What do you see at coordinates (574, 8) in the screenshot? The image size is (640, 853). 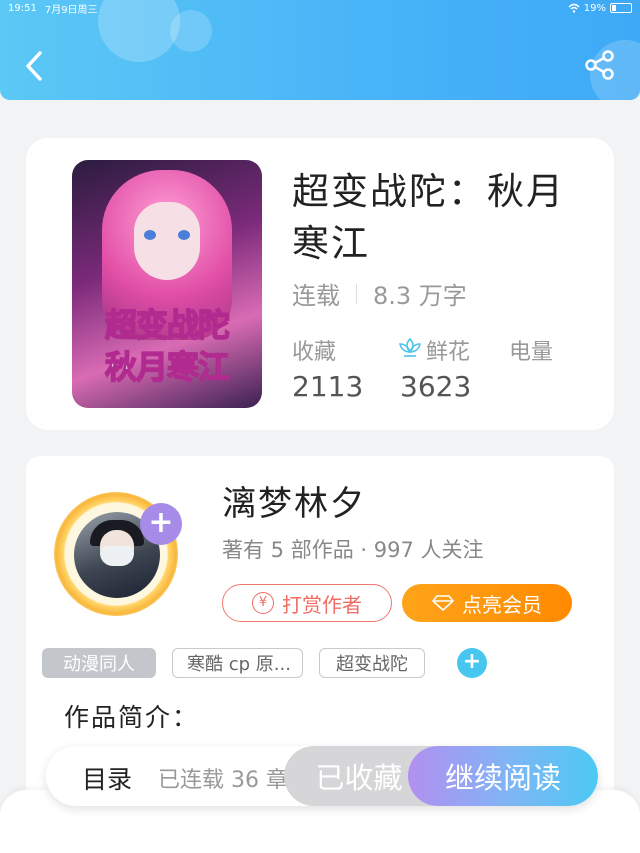 I see `wifi-icon` at bounding box center [574, 8].